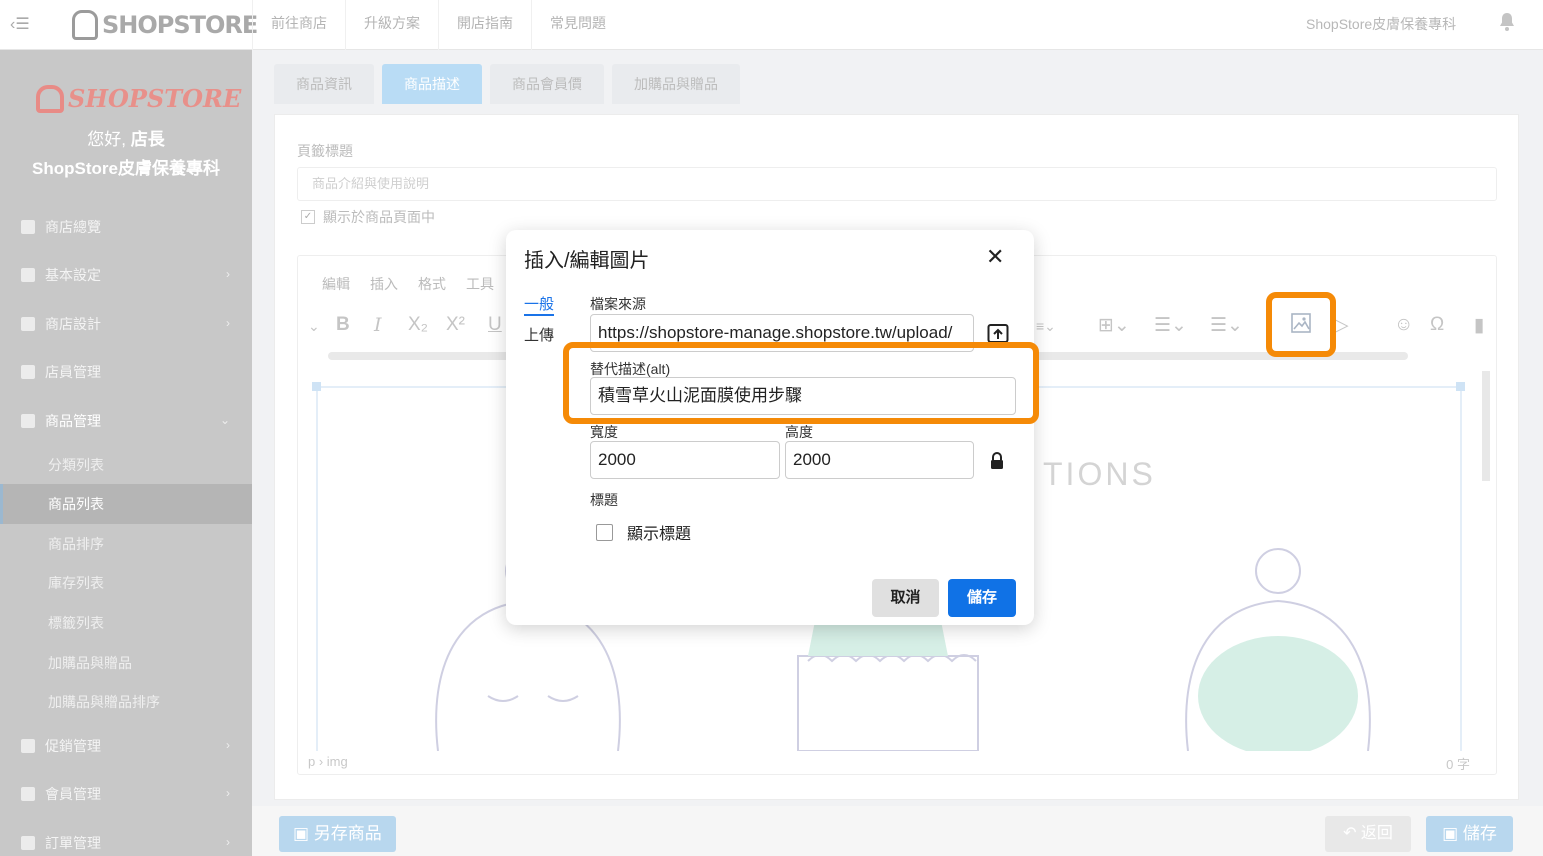 The width and height of the screenshot is (1543, 856). Describe the element at coordinates (73, 794) in the screenshot. I see `sidebar-item-label: 會員管理` at that location.